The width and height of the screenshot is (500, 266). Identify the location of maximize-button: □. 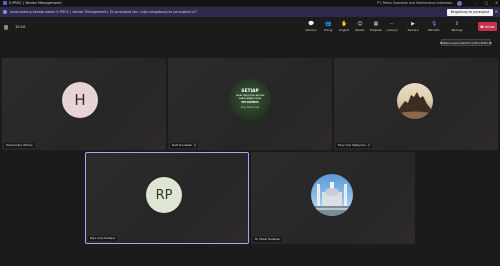
(486, 3).